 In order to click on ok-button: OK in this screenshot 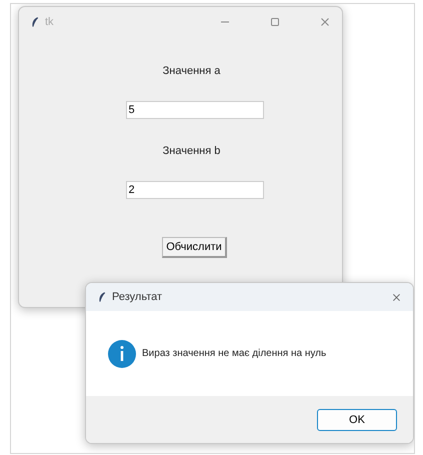, I will do `click(357, 419)`.